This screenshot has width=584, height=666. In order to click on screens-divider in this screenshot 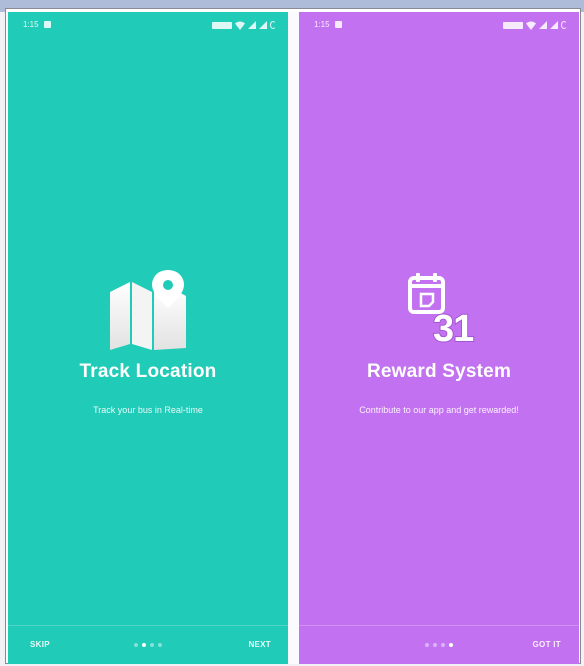, I will do `click(293, 338)`.